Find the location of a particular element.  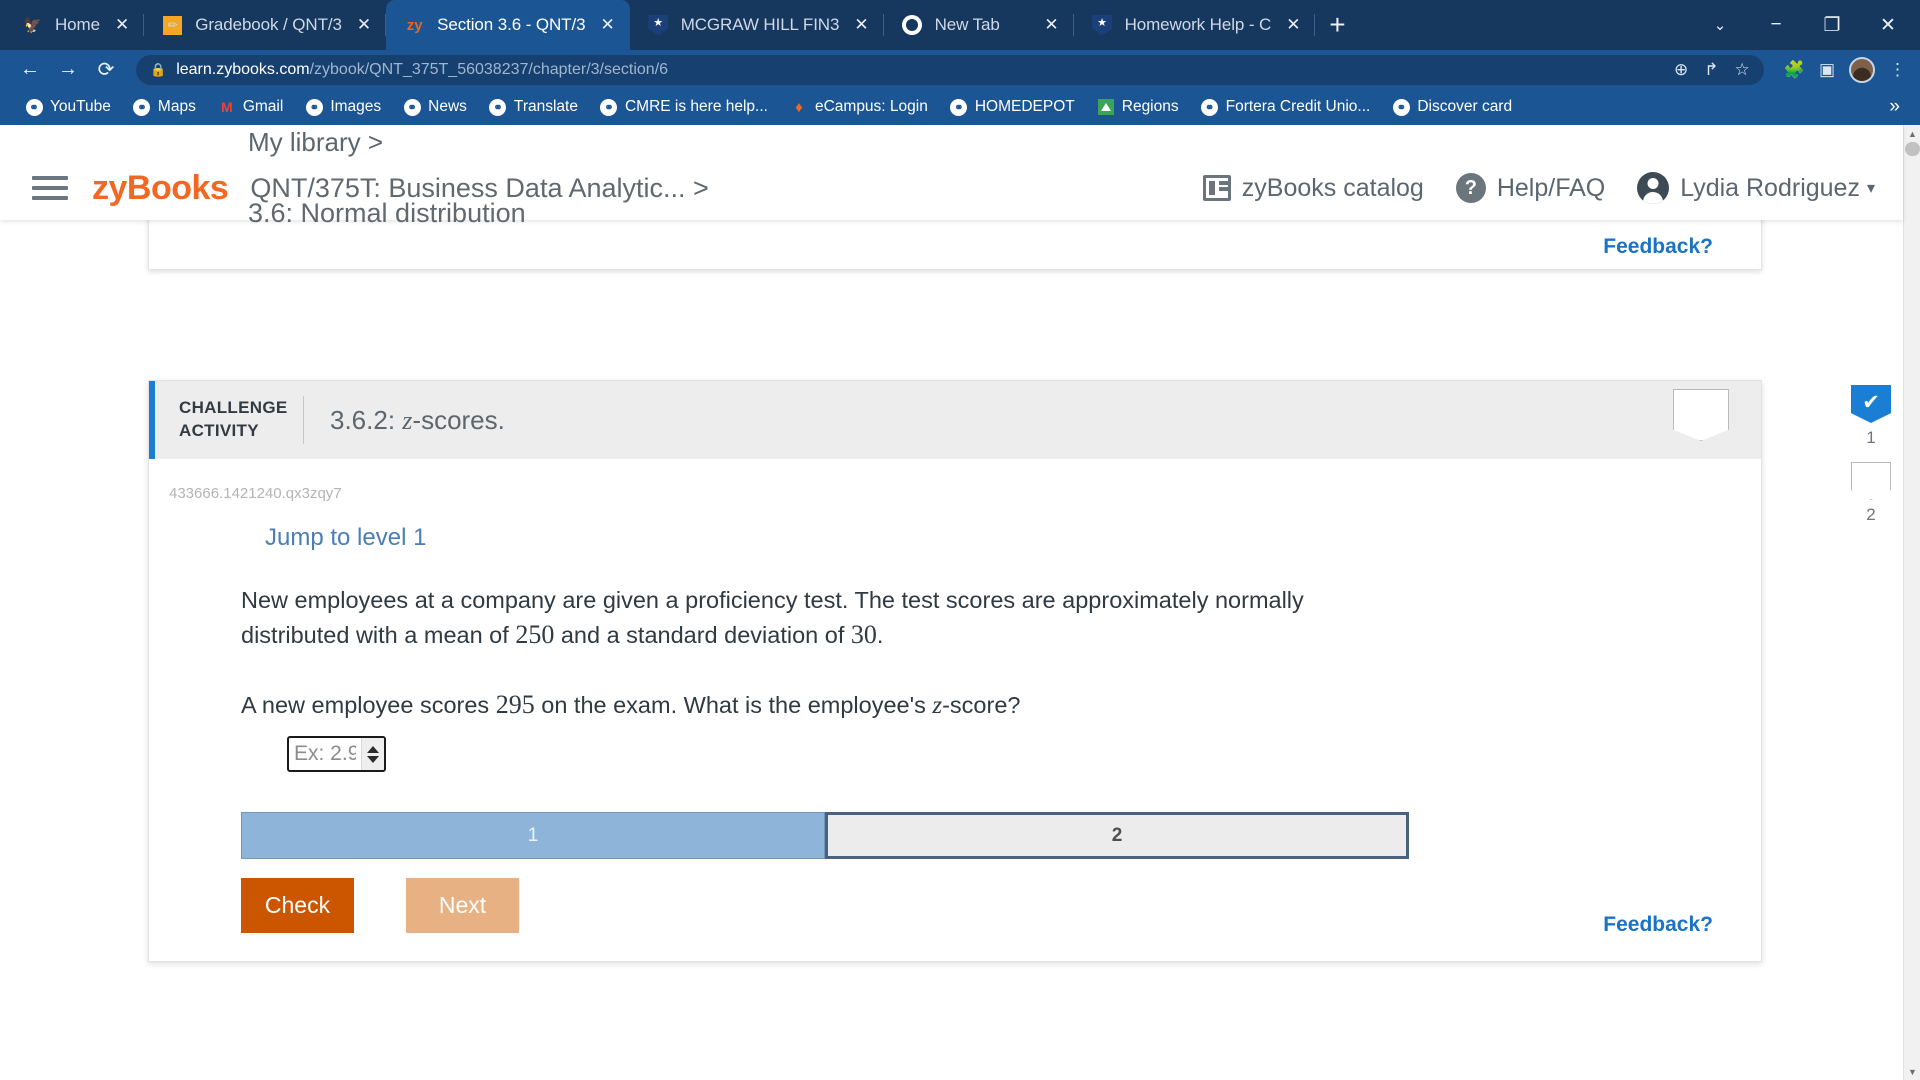

stepper-up-icon is located at coordinates (373, 749).